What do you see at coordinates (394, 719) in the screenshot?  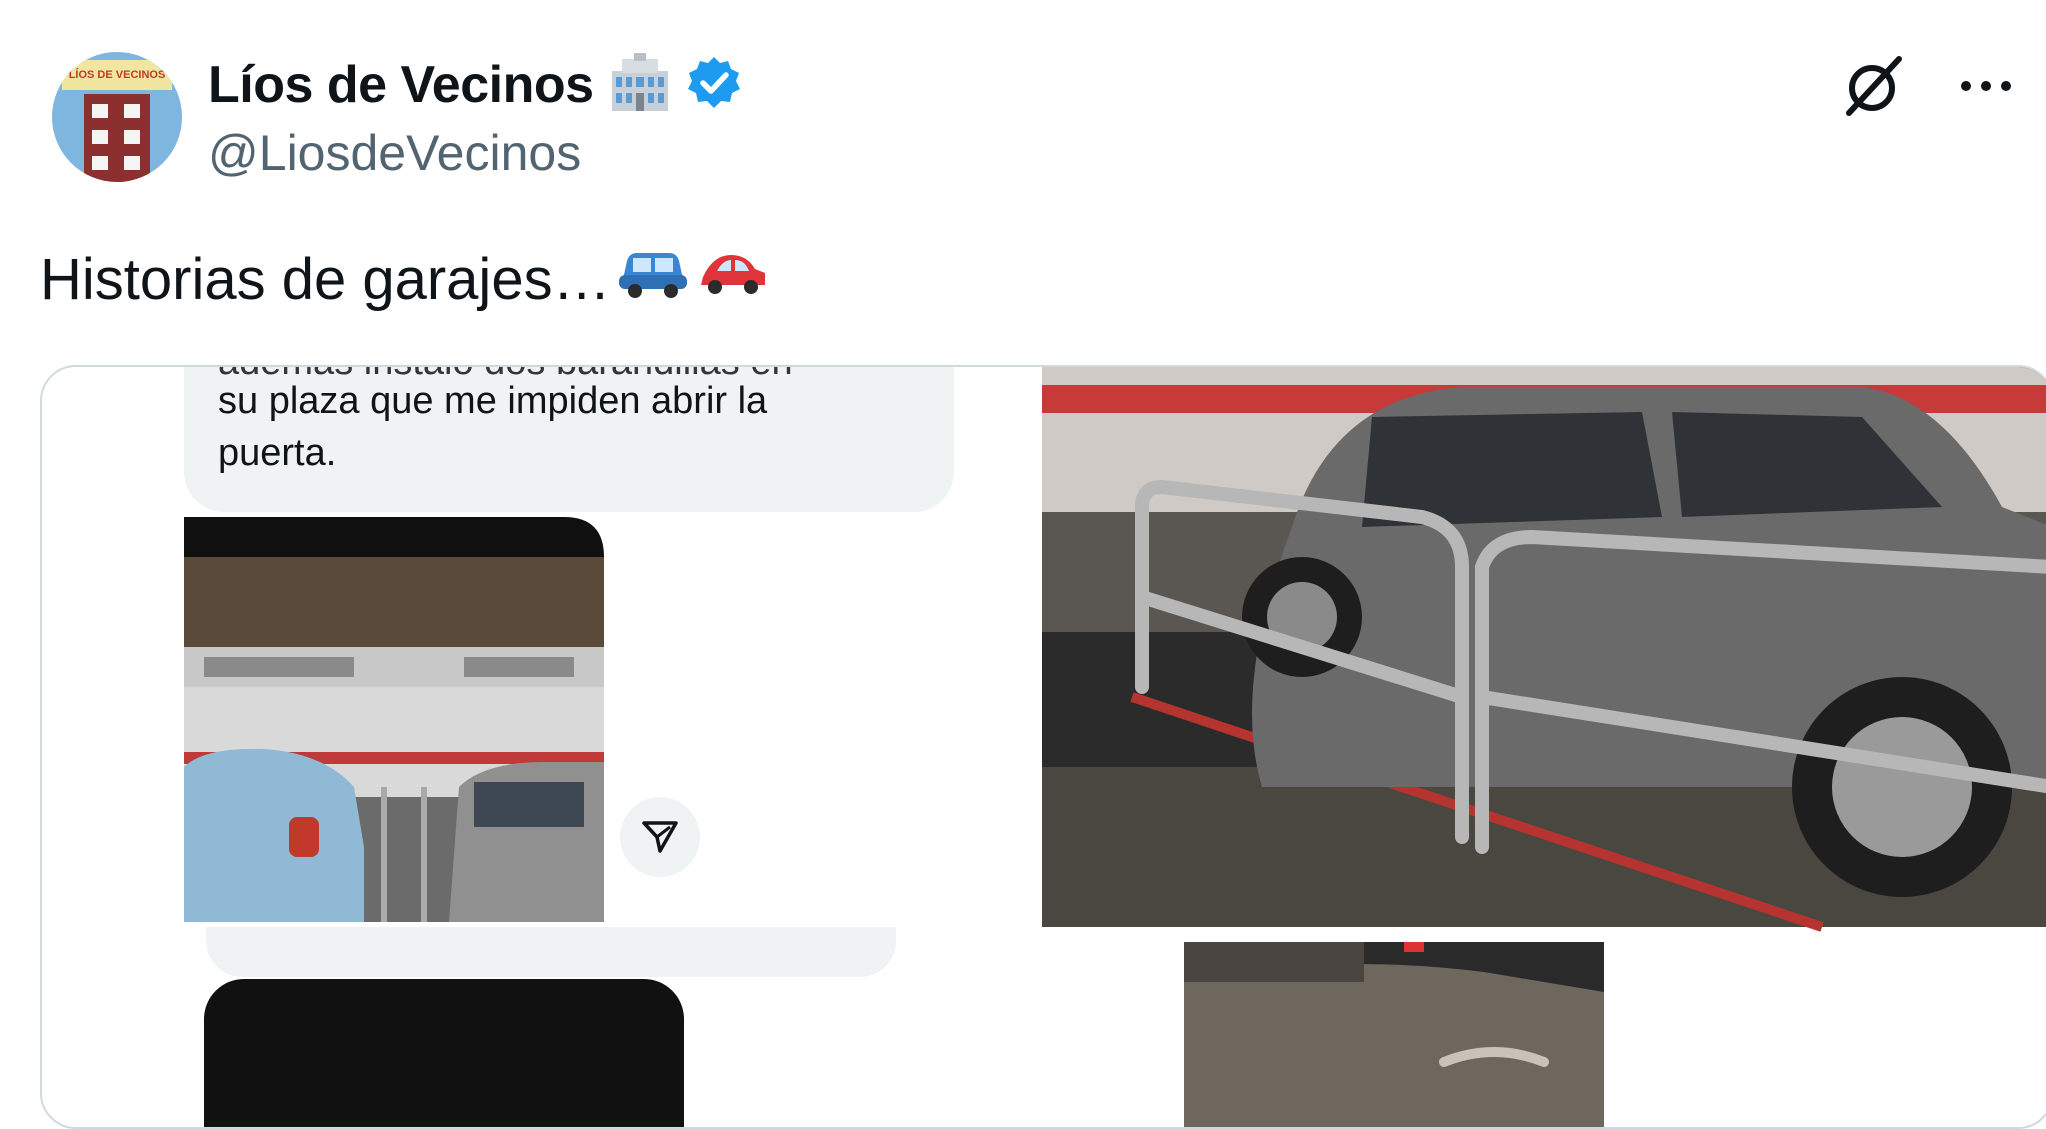 I see `chat-garage-photo` at bounding box center [394, 719].